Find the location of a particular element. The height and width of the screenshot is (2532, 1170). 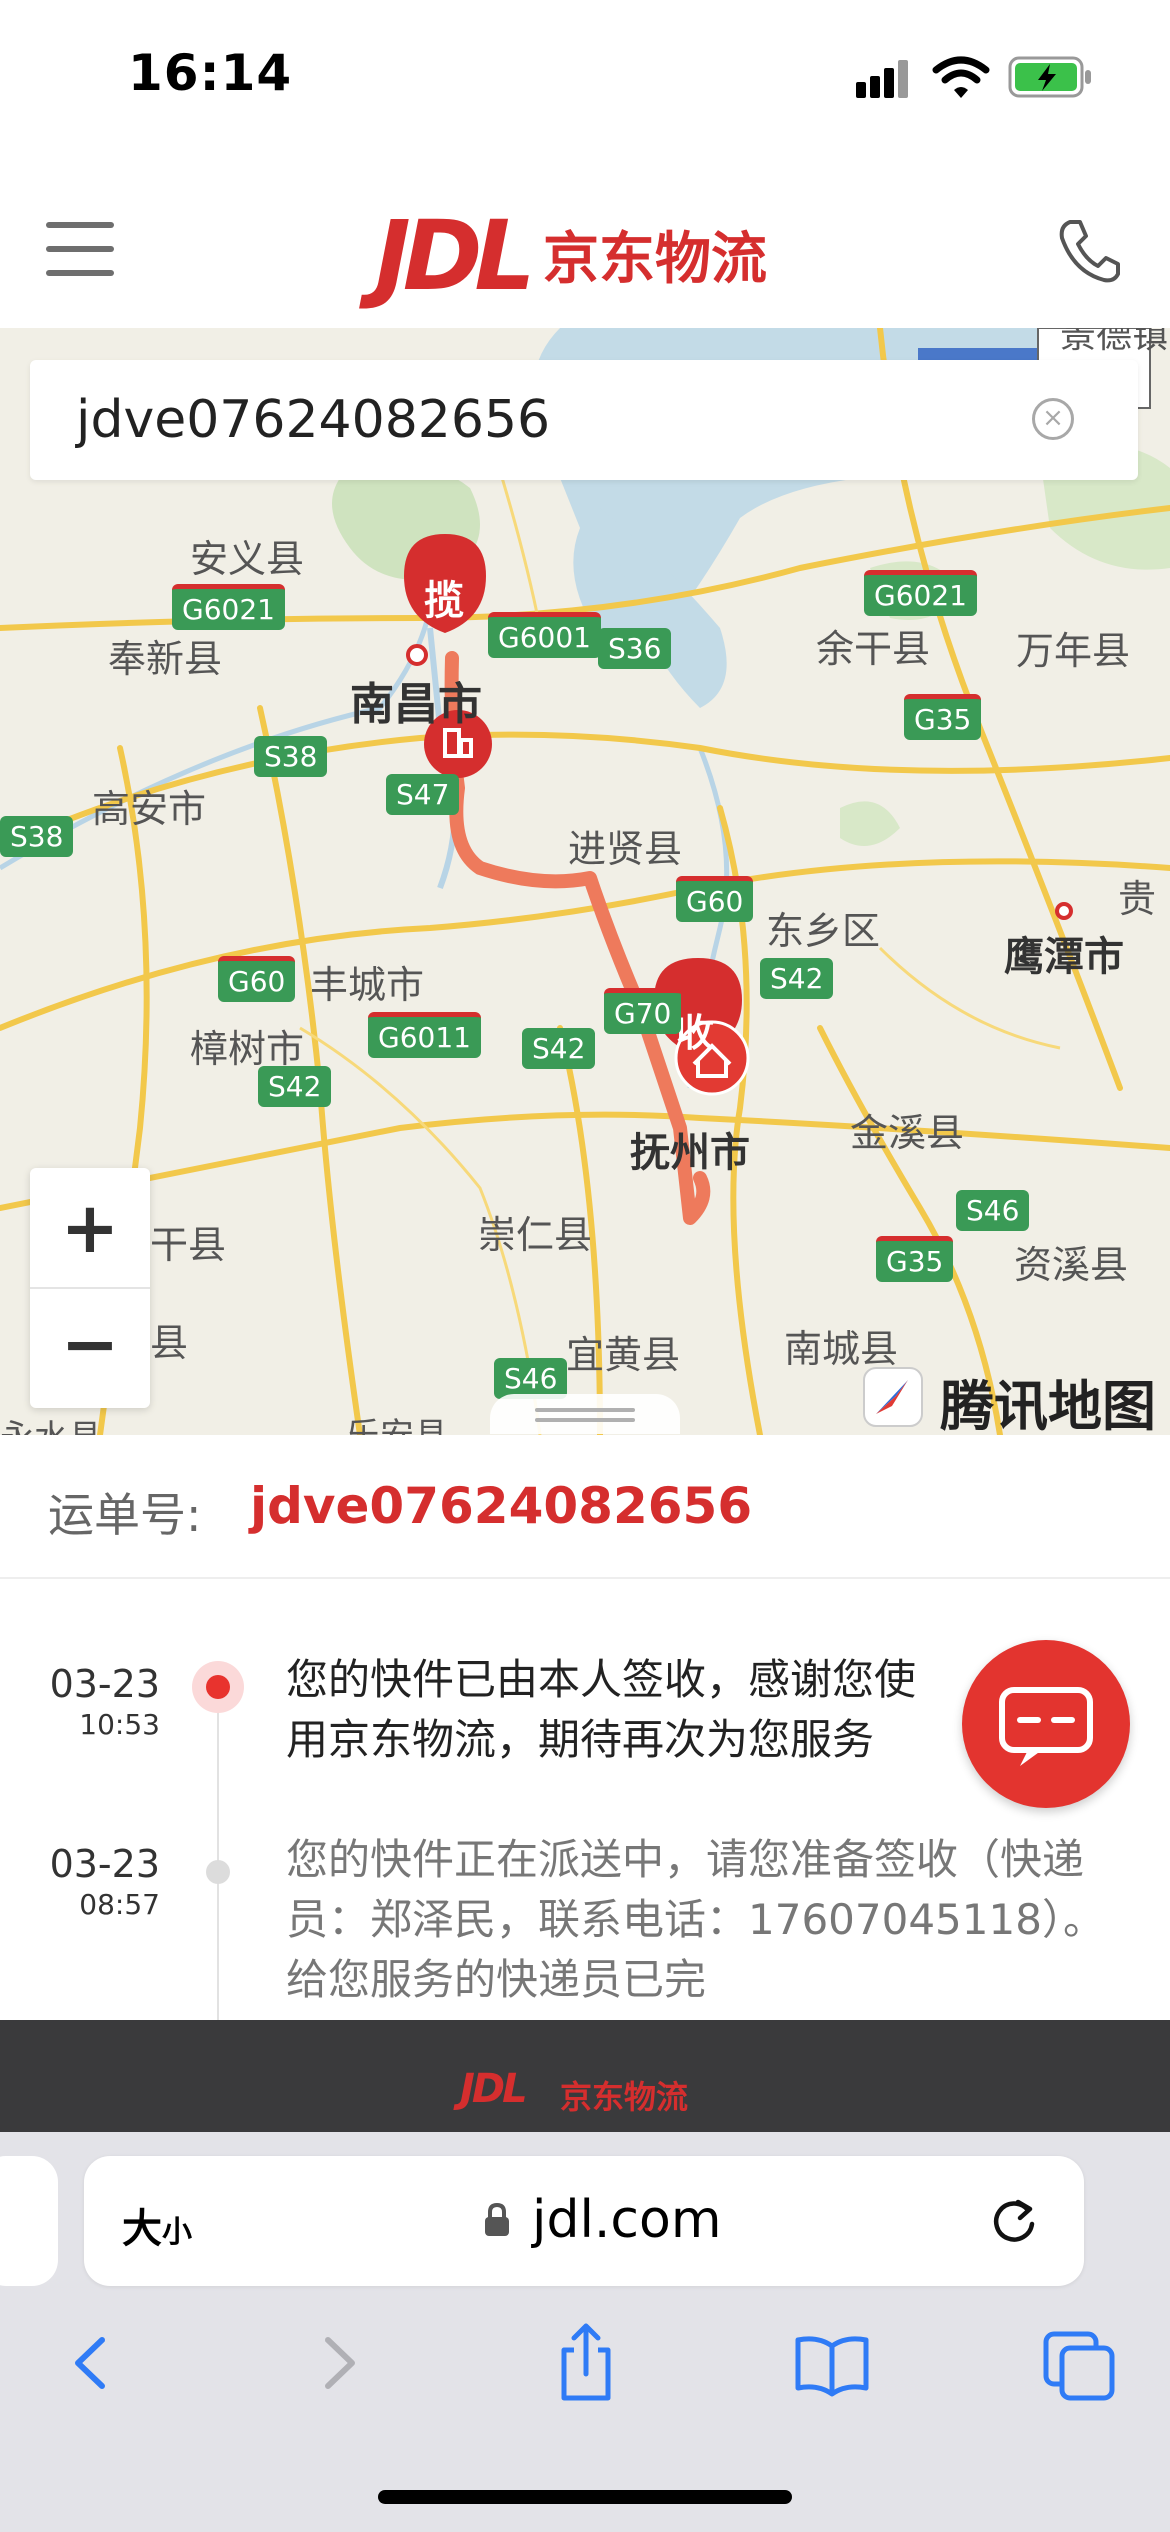

customer-service-button is located at coordinates (1046, 1724).